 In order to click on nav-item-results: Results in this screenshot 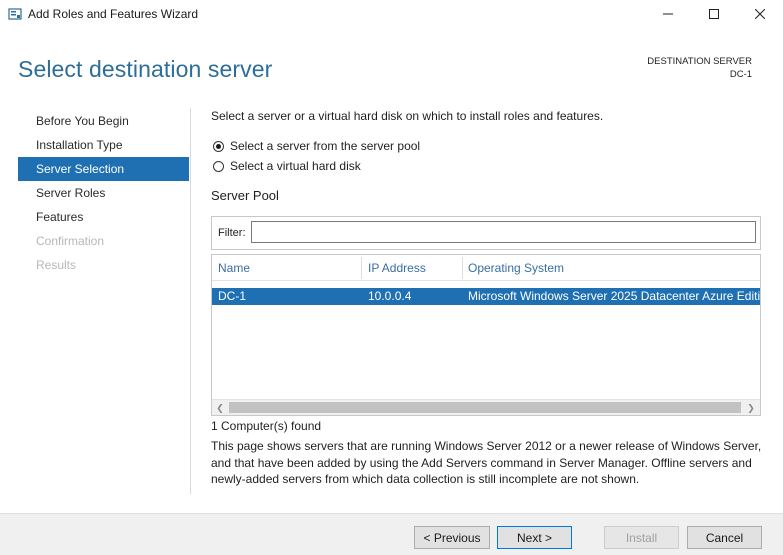, I will do `click(56, 265)`.